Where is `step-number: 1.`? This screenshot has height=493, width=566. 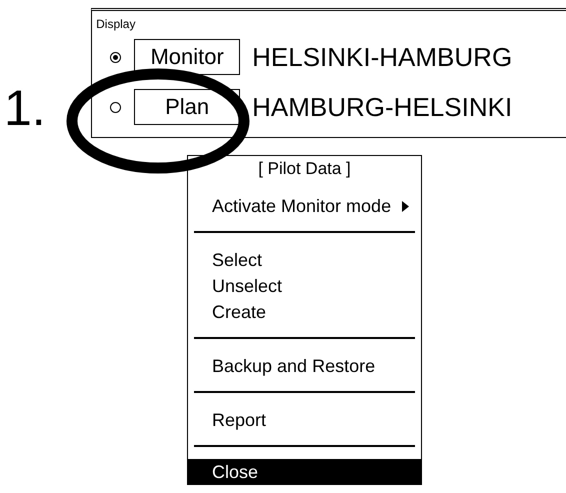 step-number: 1. is located at coordinates (25, 108).